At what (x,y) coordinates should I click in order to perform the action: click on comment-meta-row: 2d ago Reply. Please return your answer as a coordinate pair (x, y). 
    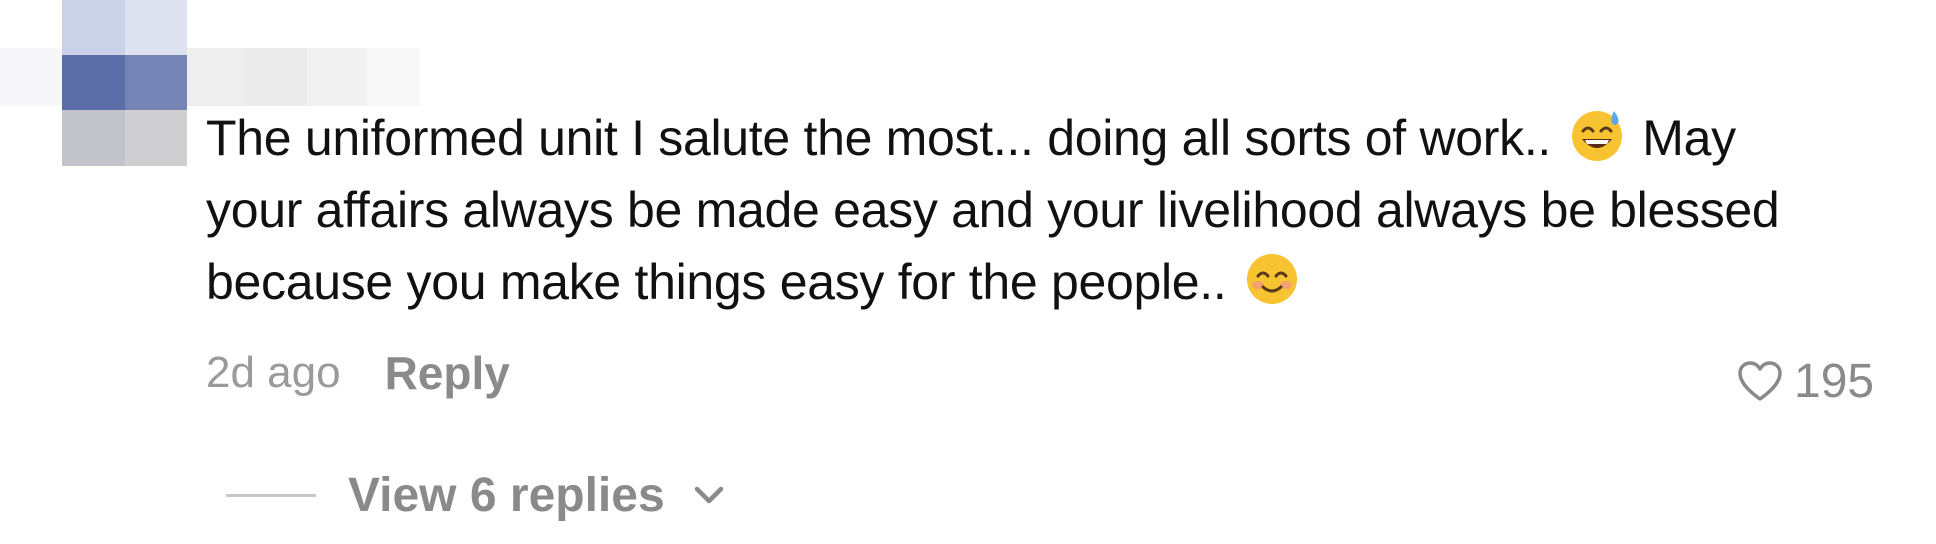
    Looking at the image, I should click on (358, 373).